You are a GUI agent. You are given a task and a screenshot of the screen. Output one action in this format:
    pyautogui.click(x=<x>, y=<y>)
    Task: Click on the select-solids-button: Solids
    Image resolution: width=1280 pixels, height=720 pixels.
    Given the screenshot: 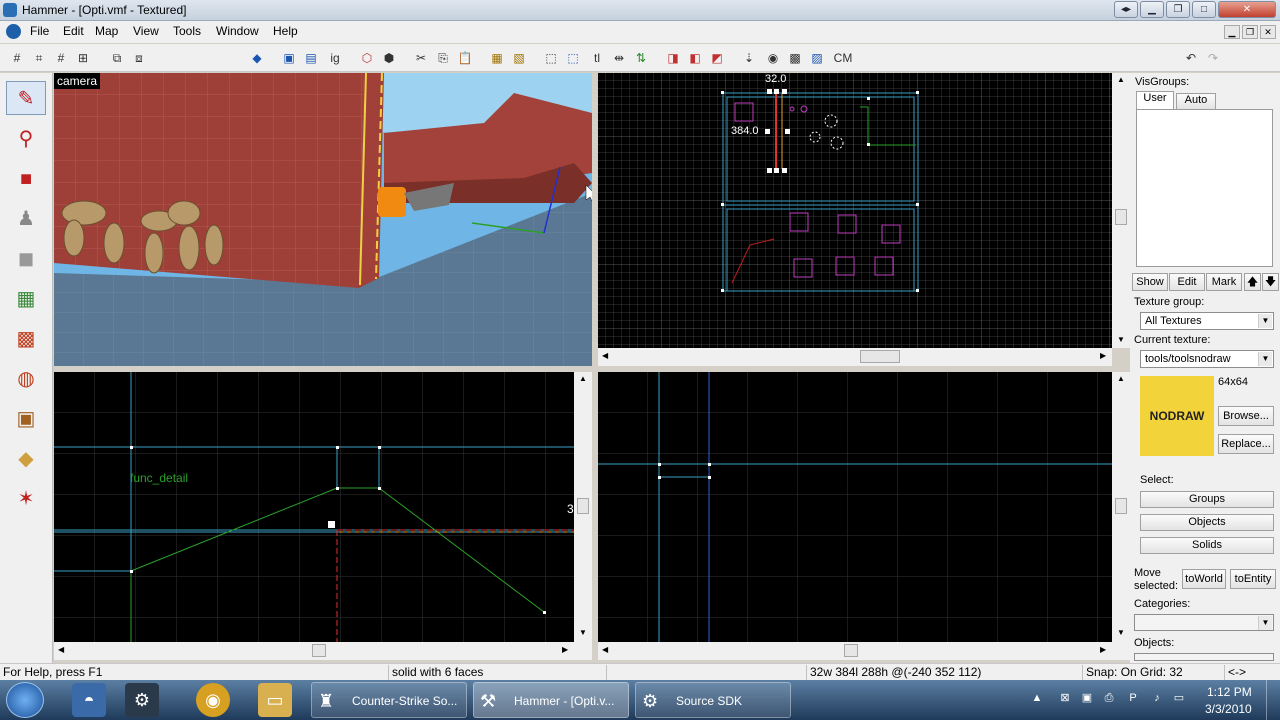 What is the action you would take?
    pyautogui.click(x=1207, y=545)
    